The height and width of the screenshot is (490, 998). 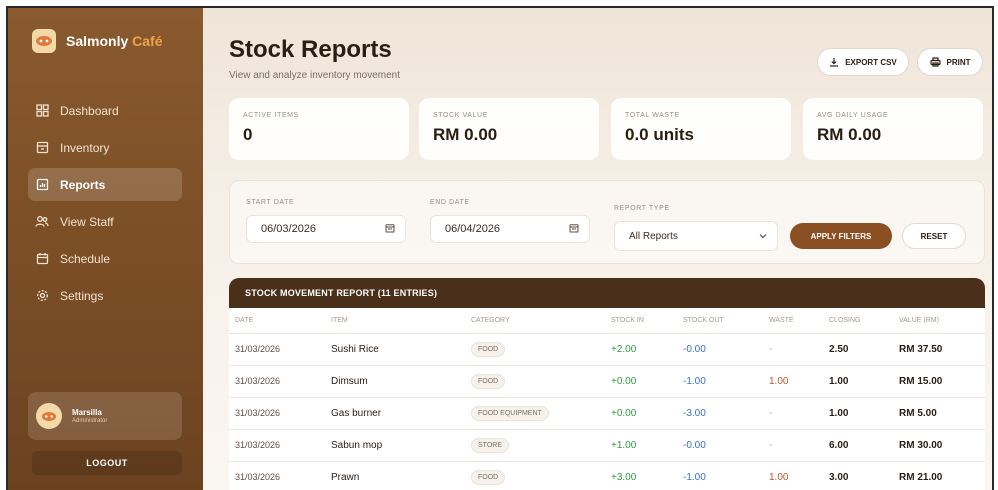 What do you see at coordinates (85, 147) in the screenshot?
I see `sidebar-item-label: Inventory` at bounding box center [85, 147].